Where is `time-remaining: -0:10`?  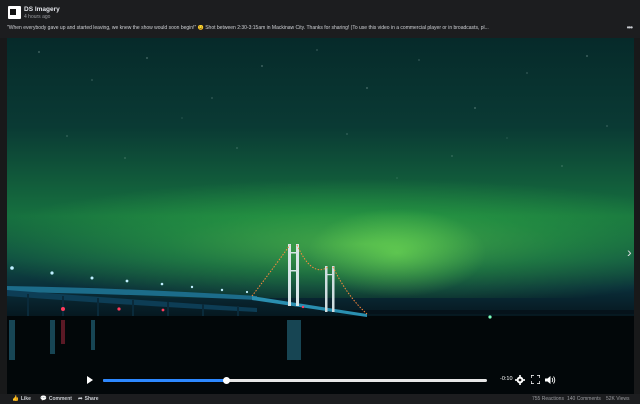 time-remaining: -0:10 is located at coordinates (506, 379).